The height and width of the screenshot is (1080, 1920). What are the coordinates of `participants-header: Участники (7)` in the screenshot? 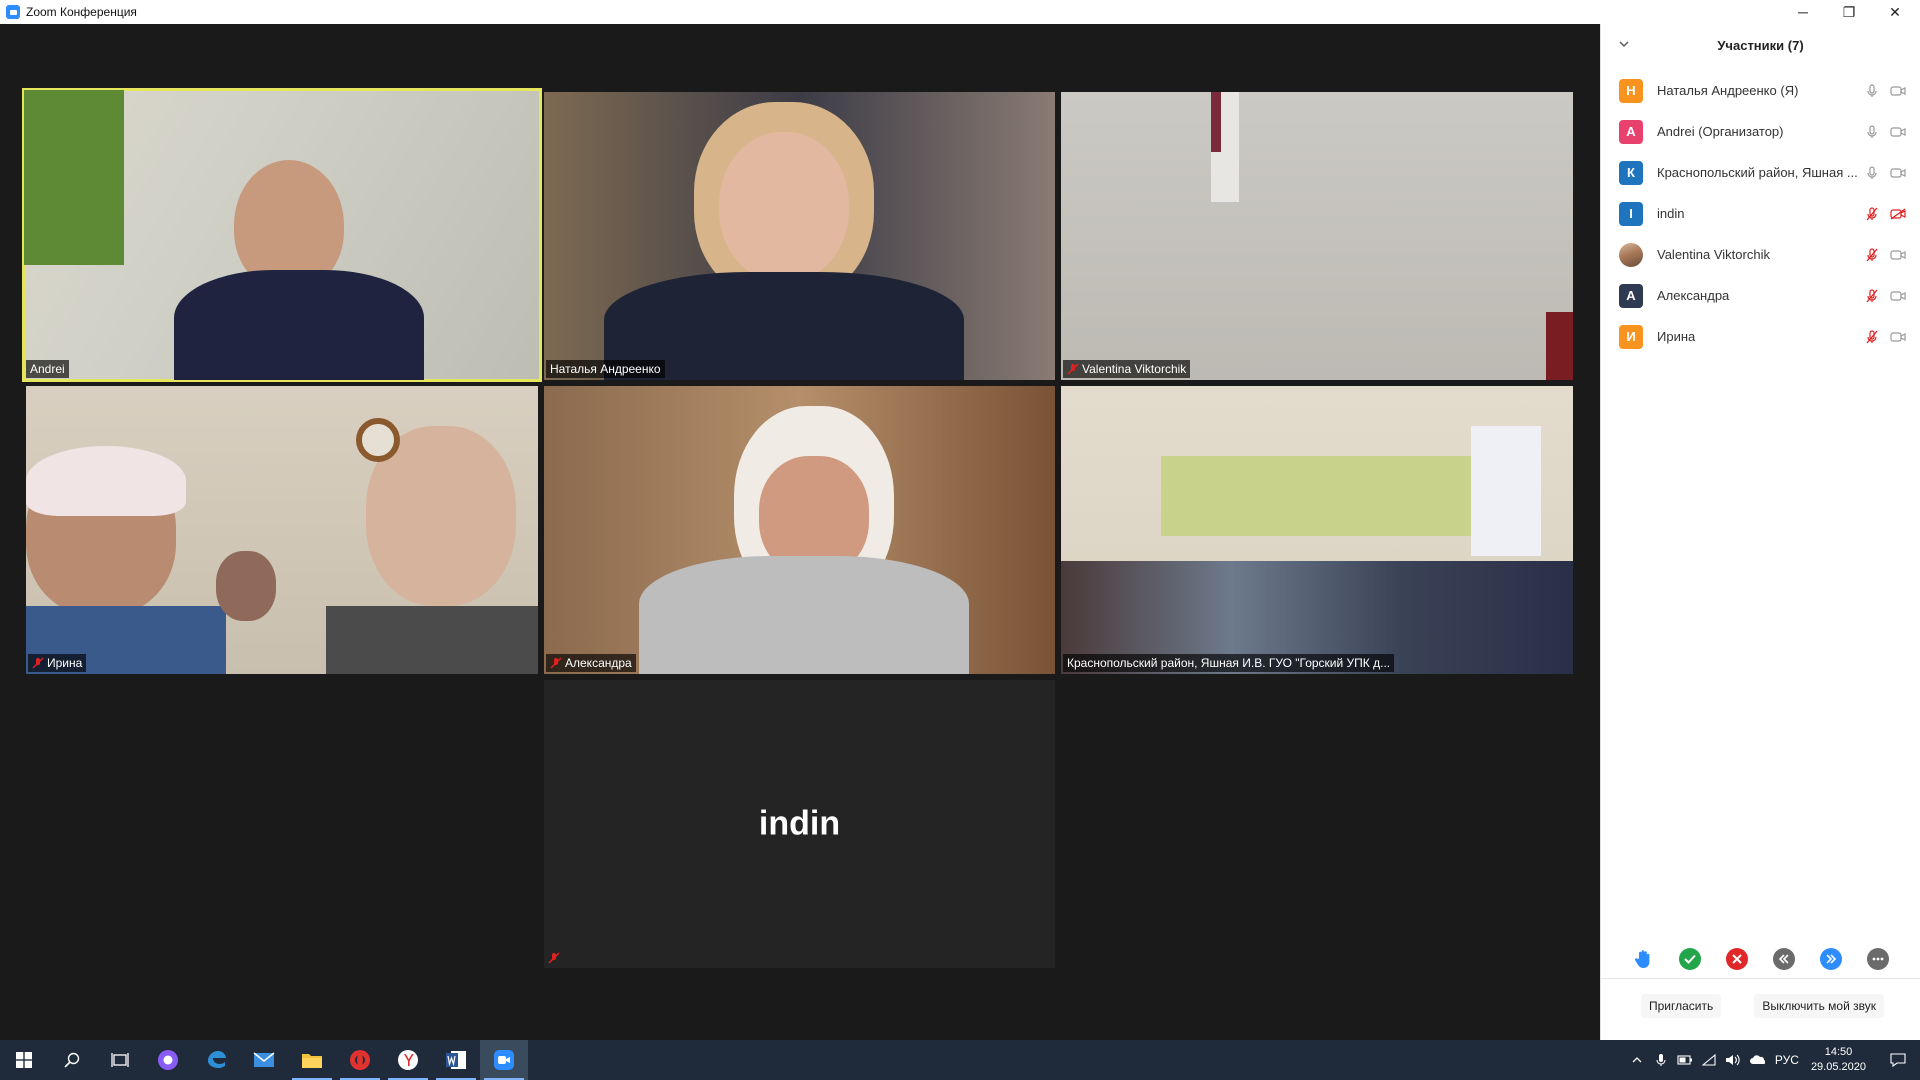 It's located at (1760, 45).